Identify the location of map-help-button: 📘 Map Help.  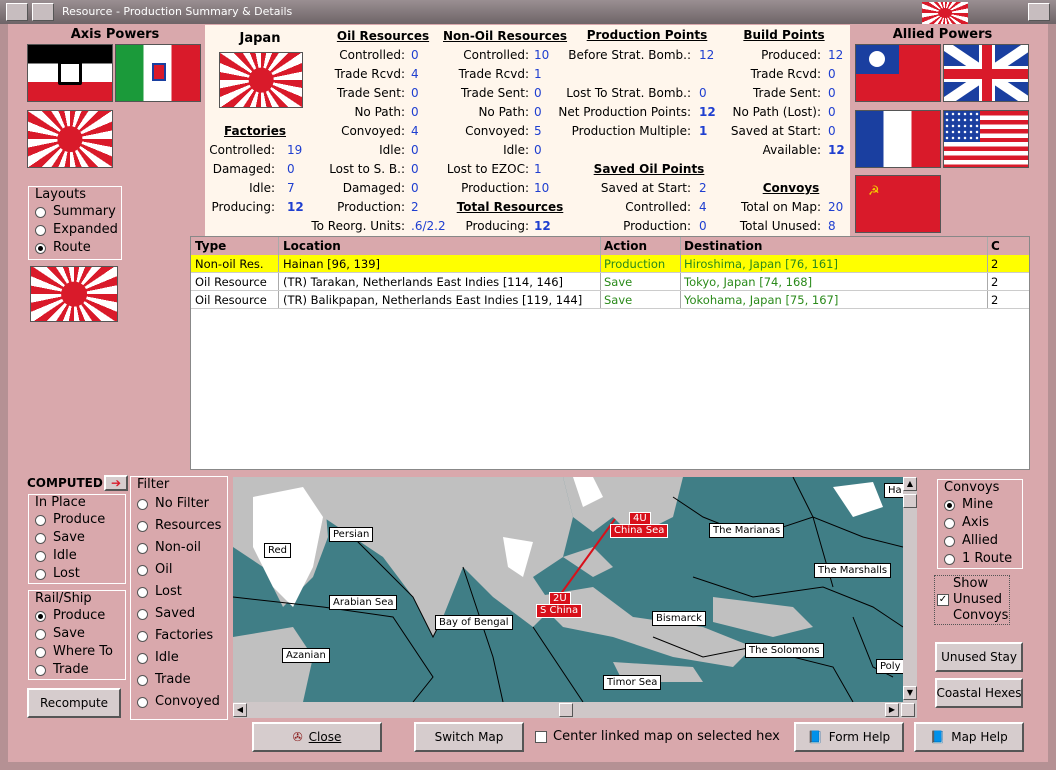
(969, 737).